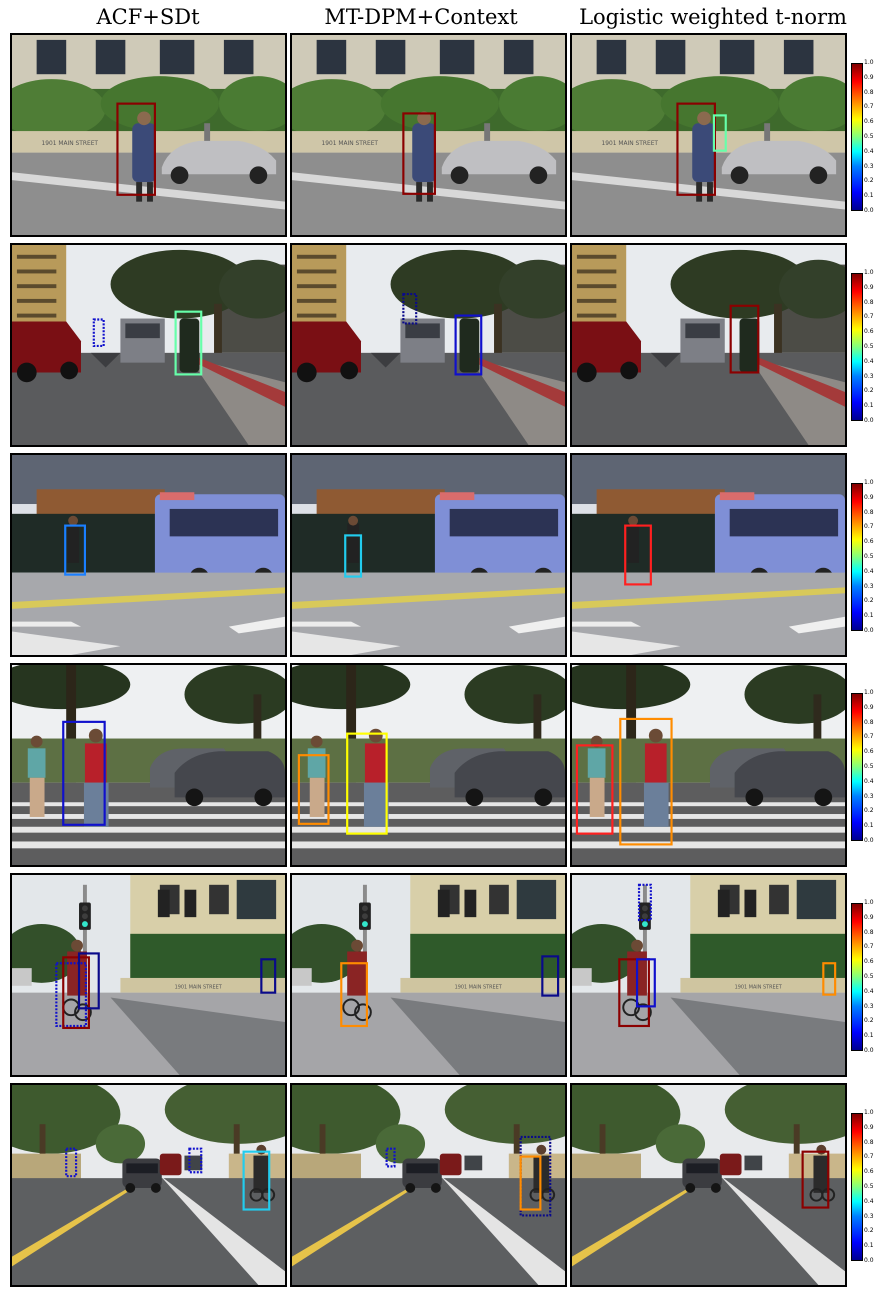 The height and width of the screenshot is (1293, 878). I want to click on column-header: ACF+SDt, so click(148, 17).